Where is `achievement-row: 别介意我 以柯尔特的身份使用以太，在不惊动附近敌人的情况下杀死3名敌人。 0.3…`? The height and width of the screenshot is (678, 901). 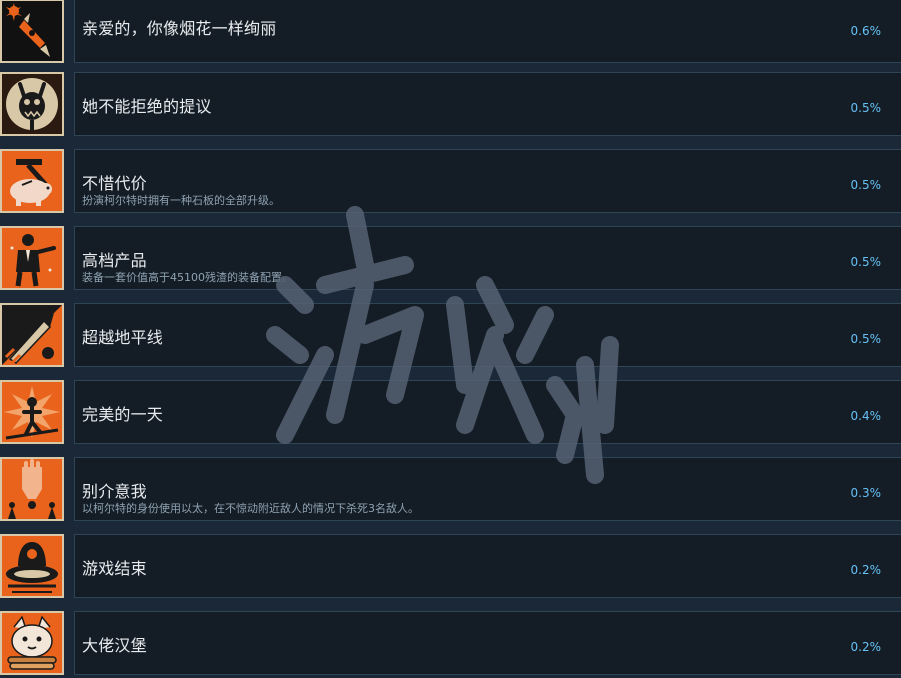 achievement-row: 别介意我 以柯尔特的身份使用以太，在不惊动附近敌人的情况下杀死3名敌人。 0.3… is located at coordinates (450, 489).